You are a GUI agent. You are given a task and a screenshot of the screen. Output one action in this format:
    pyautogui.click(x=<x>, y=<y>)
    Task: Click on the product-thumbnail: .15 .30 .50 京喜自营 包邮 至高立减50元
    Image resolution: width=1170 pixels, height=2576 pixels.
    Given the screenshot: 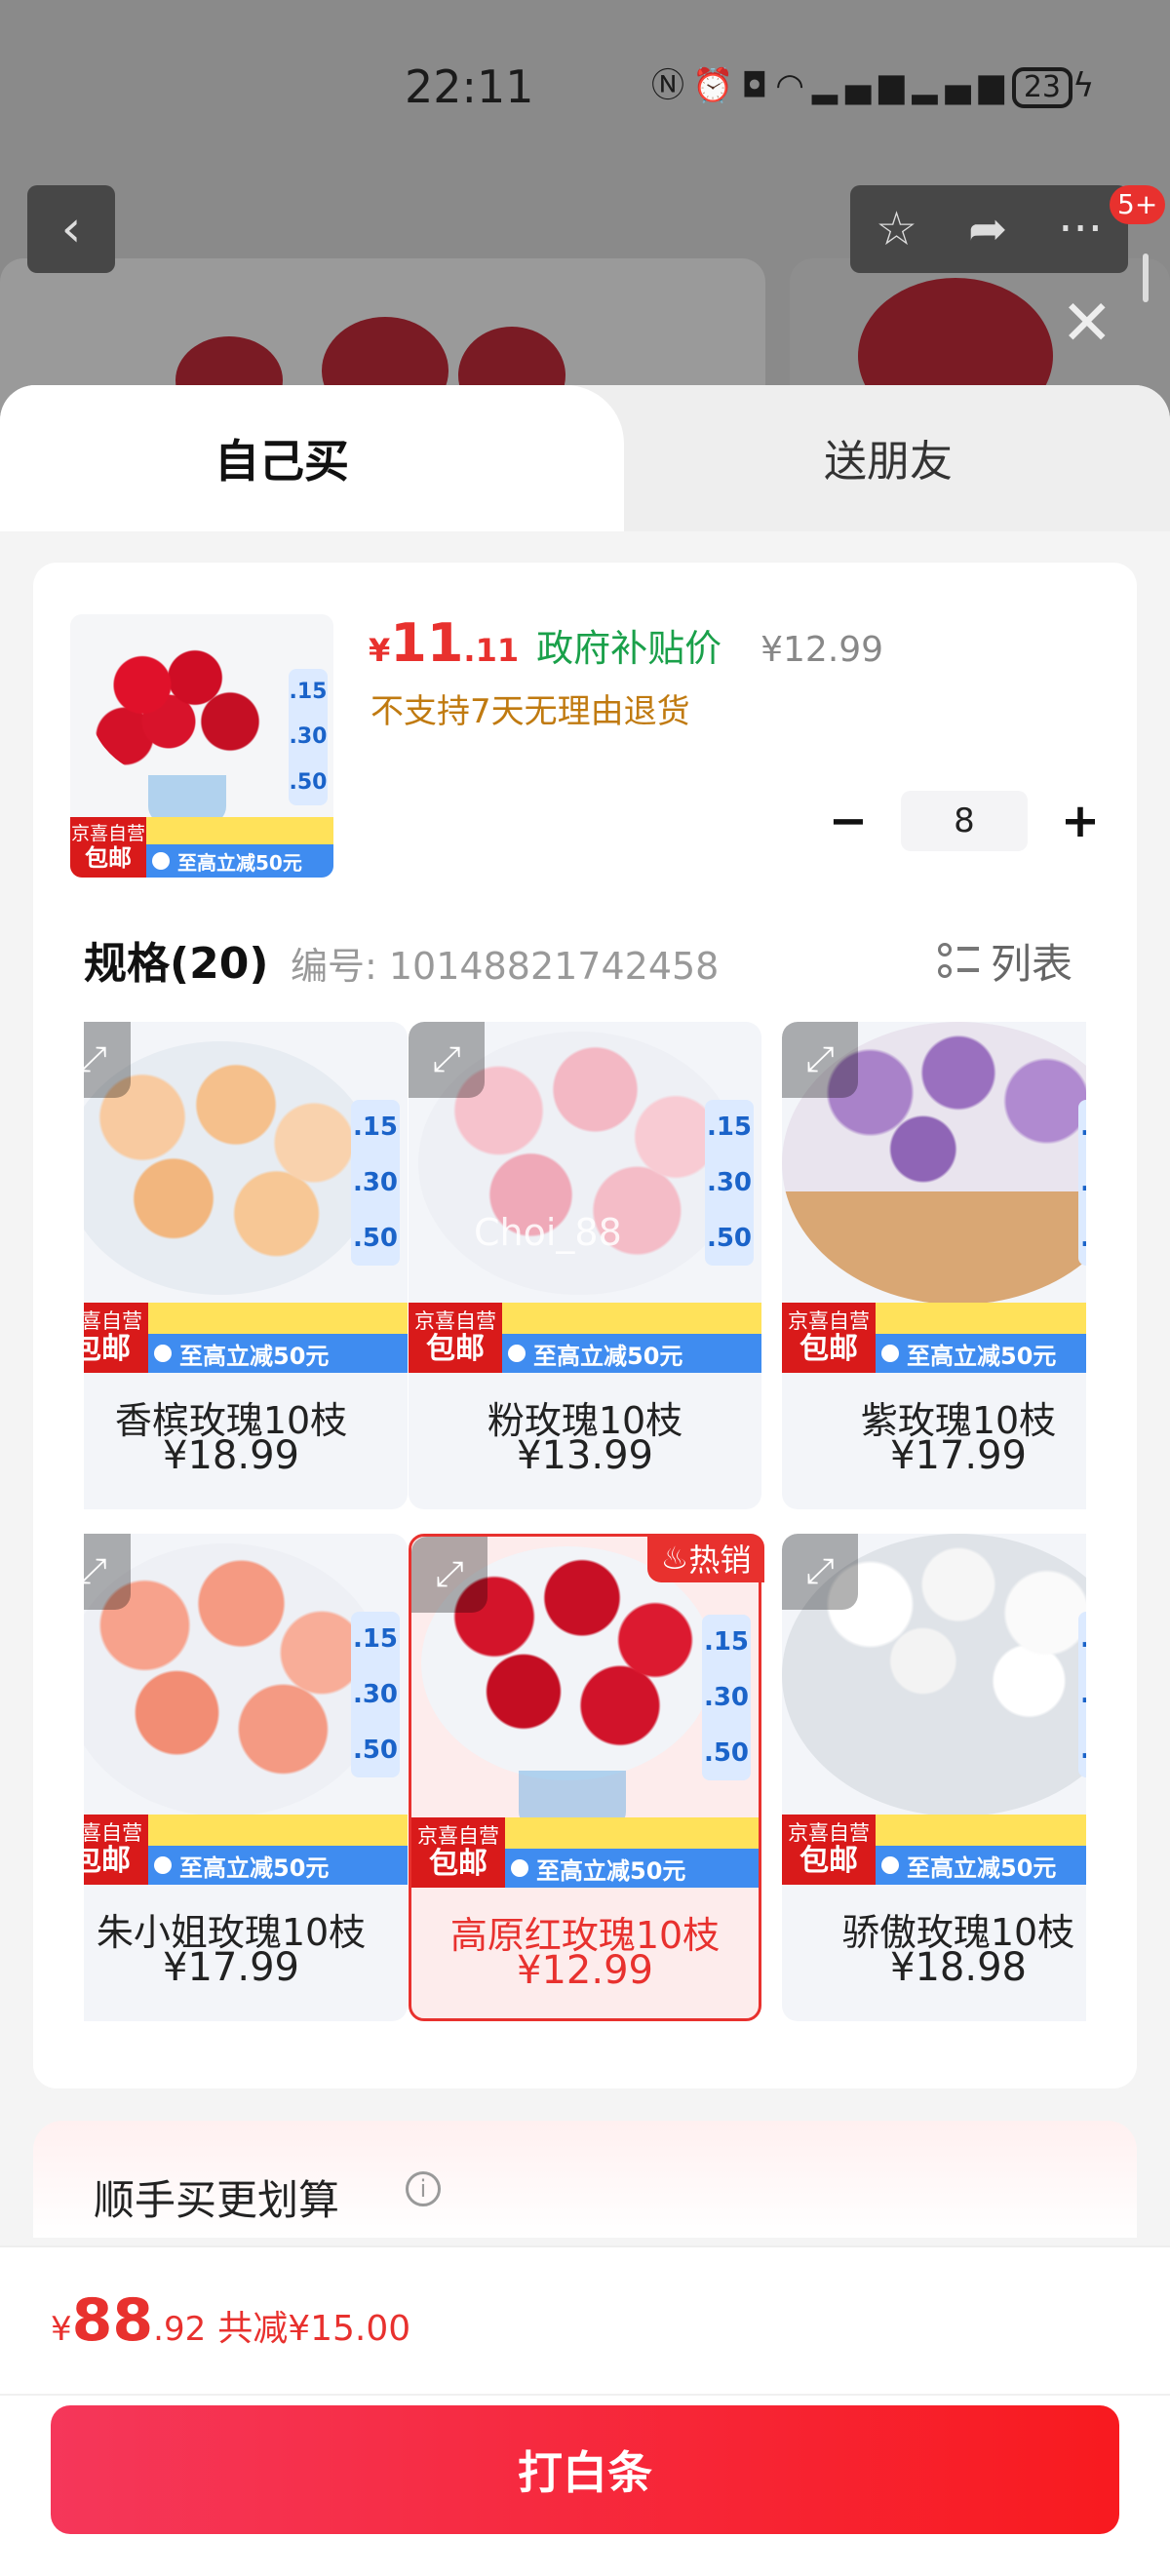 What is the action you would take?
    pyautogui.click(x=201, y=746)
    